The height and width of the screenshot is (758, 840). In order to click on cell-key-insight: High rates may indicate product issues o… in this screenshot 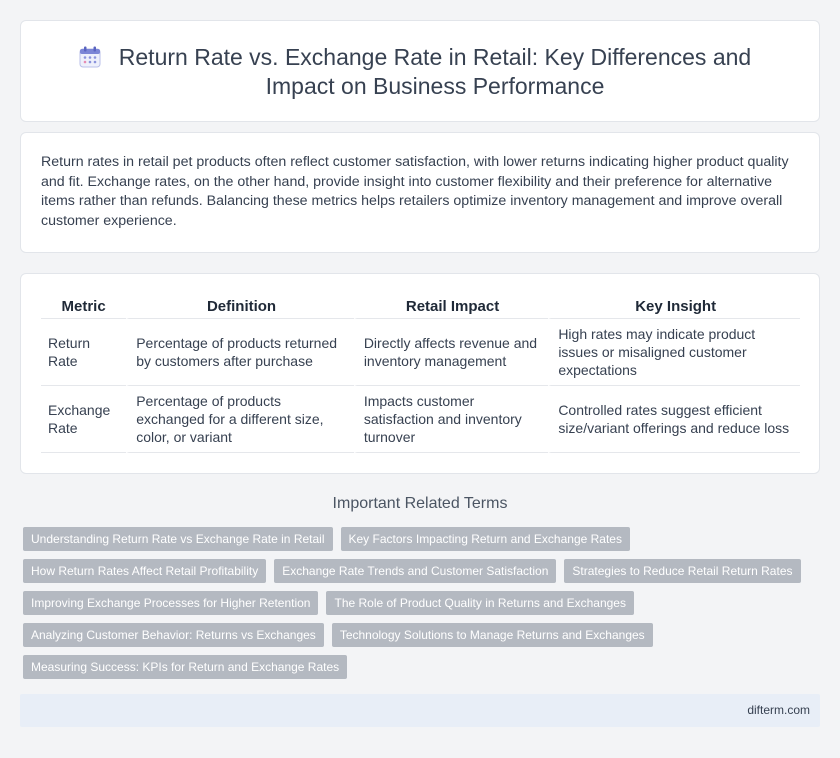, I will do `click(674, 352)`.